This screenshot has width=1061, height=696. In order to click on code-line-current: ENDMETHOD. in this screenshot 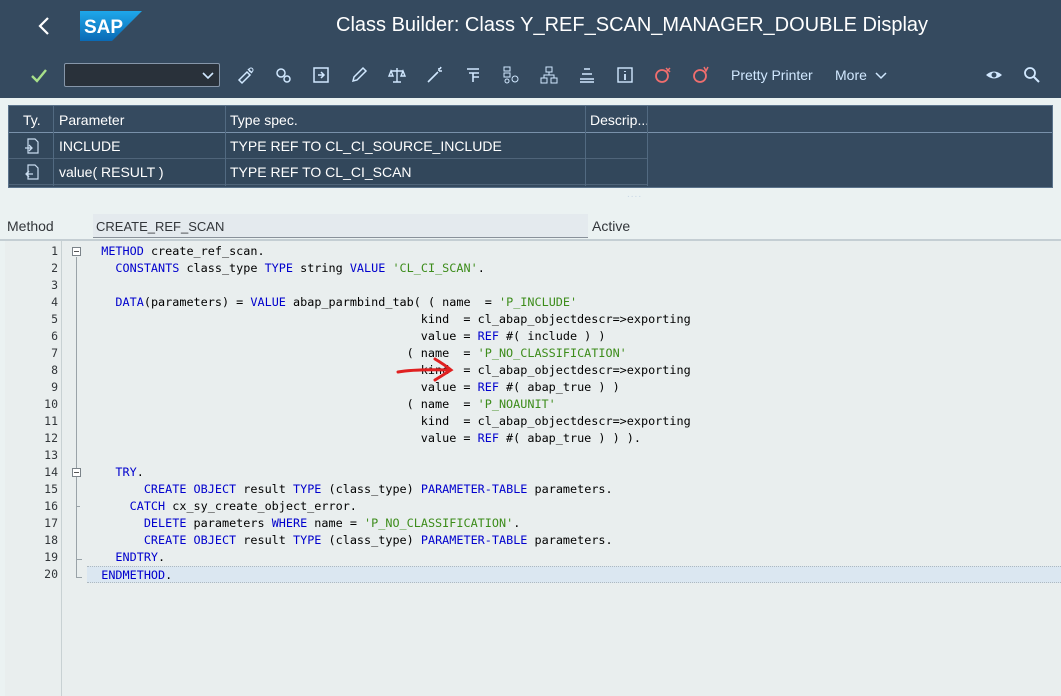, I will do `click(574, 574)`.